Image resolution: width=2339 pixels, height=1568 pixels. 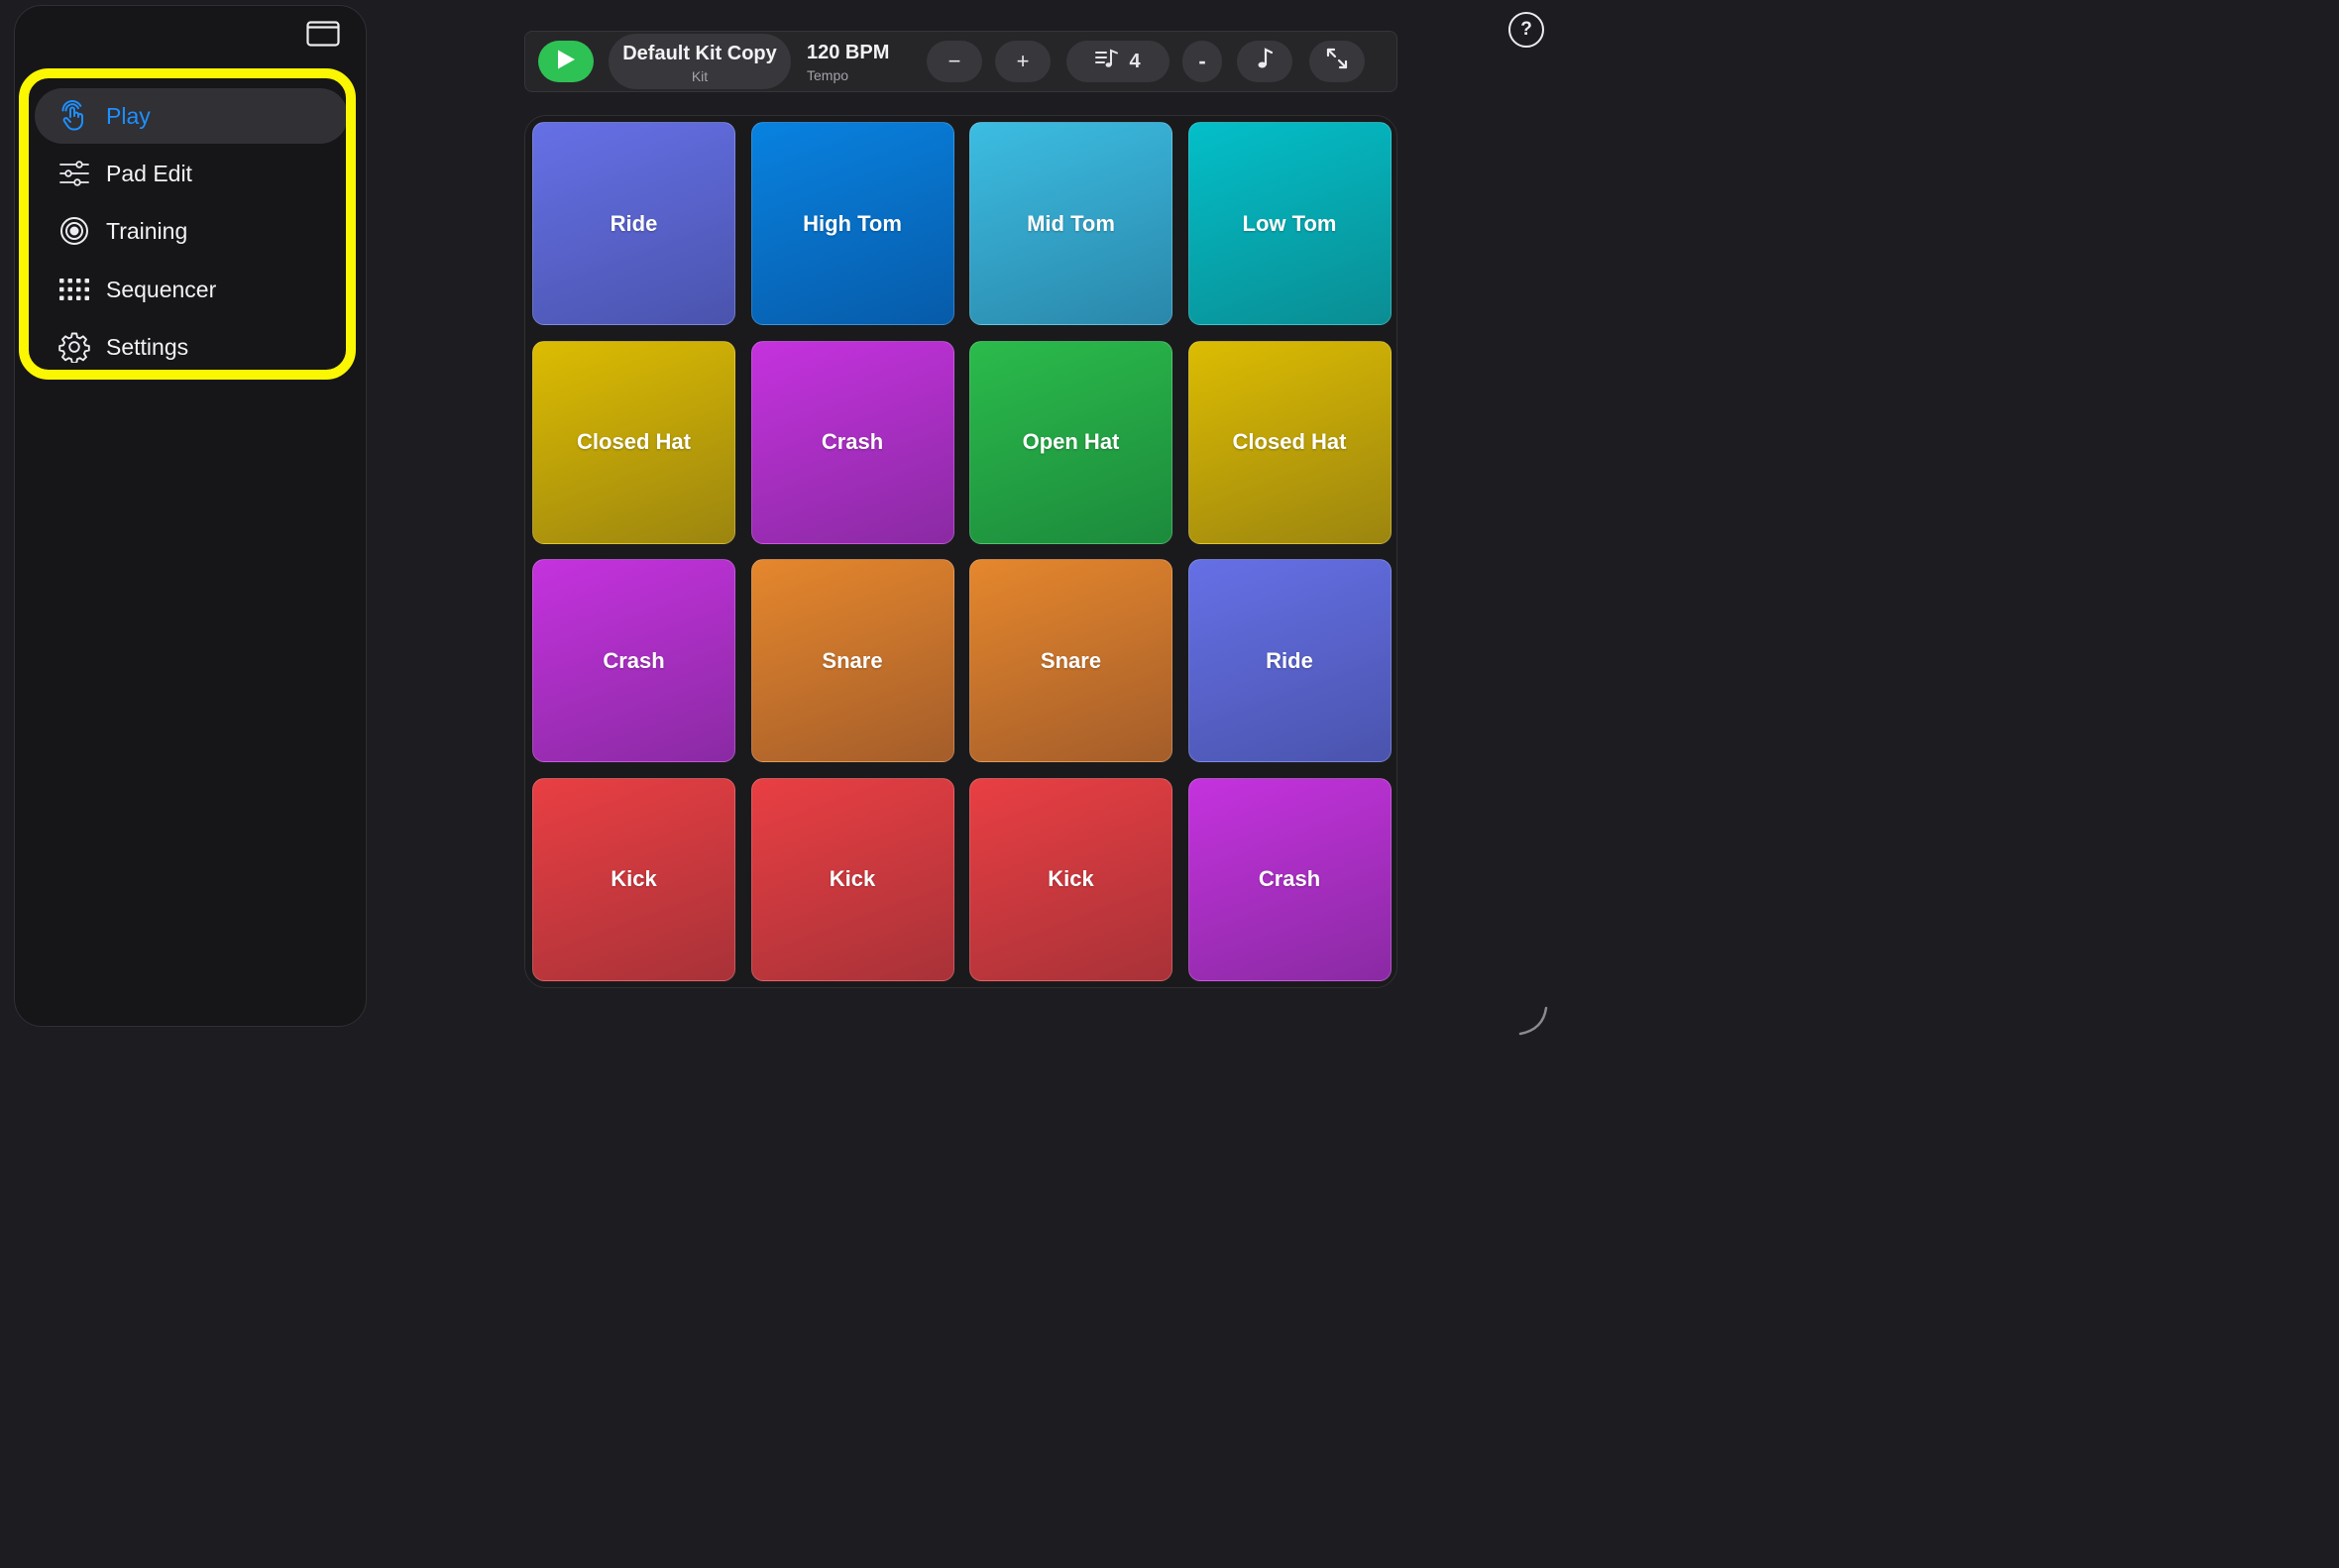 I want to click on sidebar-item-play: Play, so click(x=192, y=116).